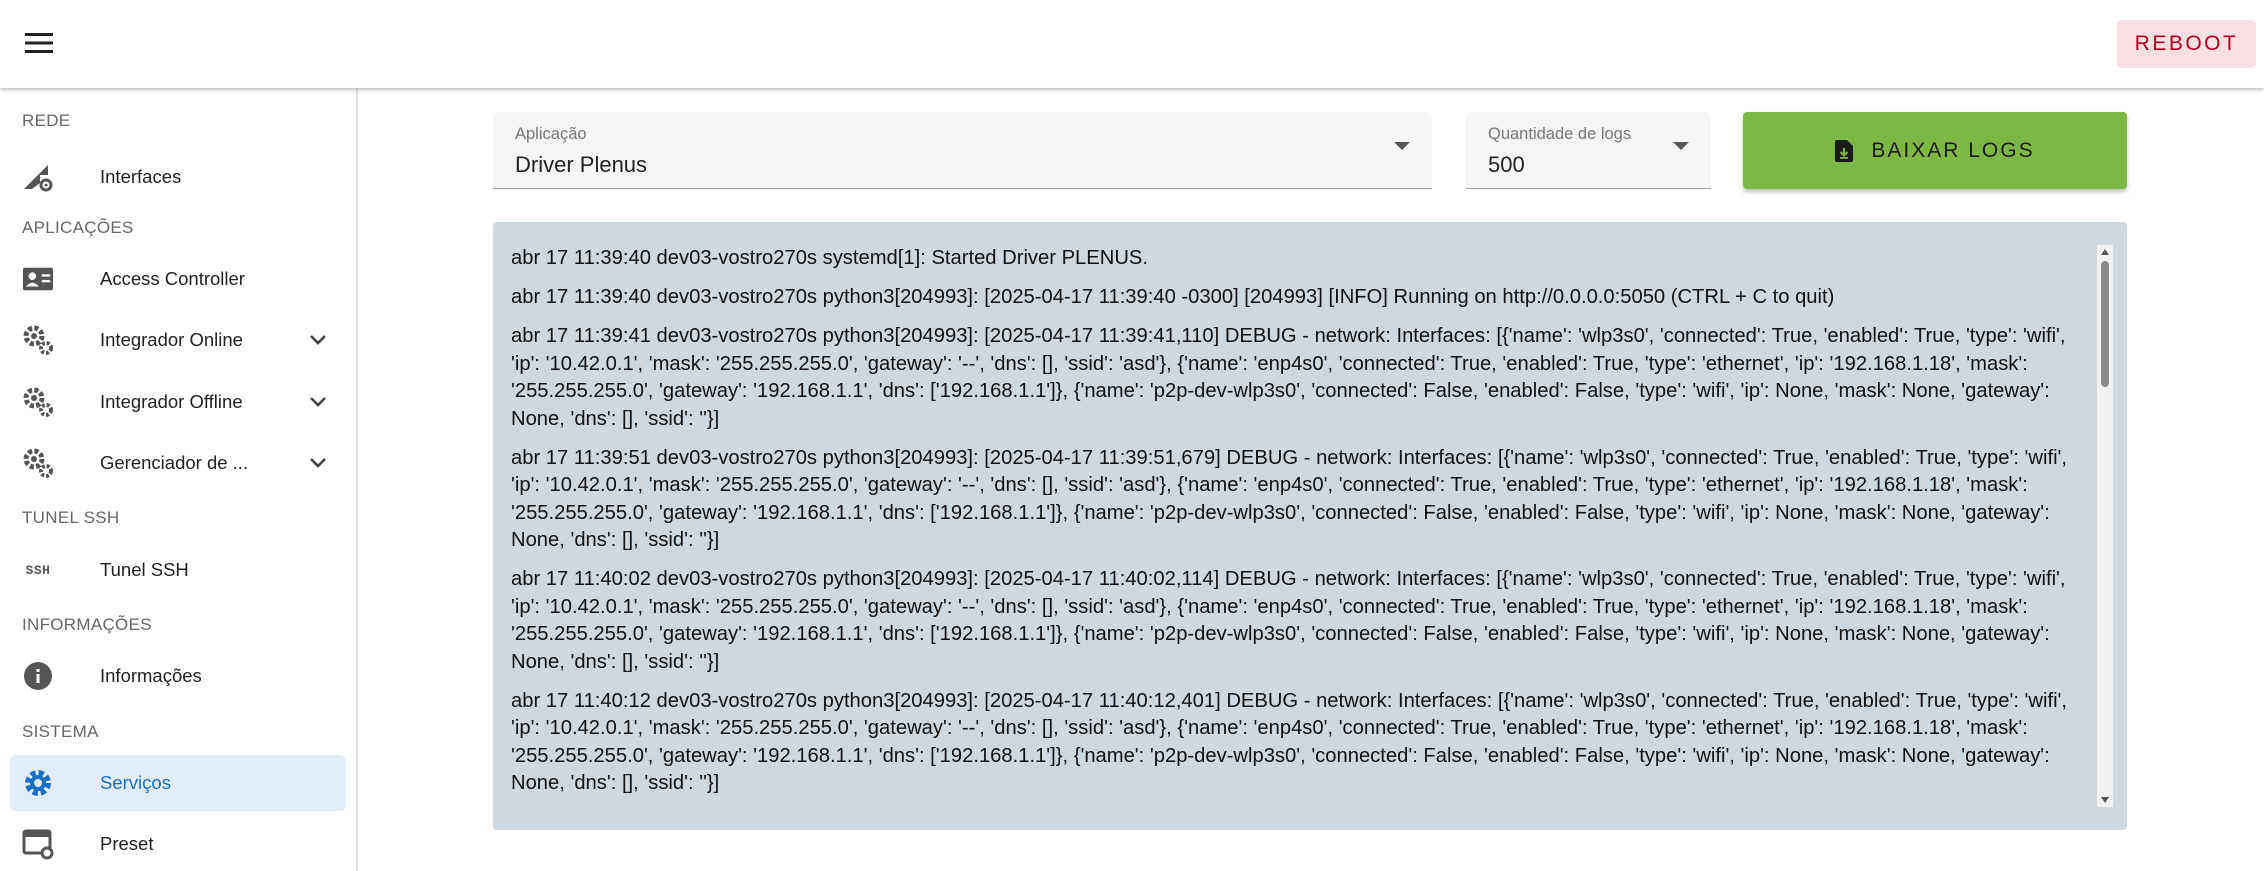 The image size is (2264, 871). I want to click on window-gear-icon, so click(38, 844).